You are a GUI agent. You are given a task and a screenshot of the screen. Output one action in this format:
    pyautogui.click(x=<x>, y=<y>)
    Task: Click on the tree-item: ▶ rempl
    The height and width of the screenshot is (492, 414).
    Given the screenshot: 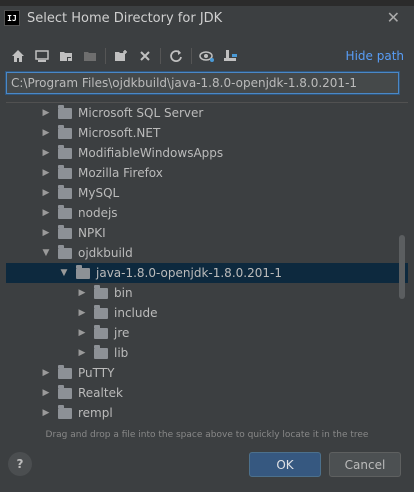 What is the action you would take?
    pyautogui.click(x=207, y=413)
    